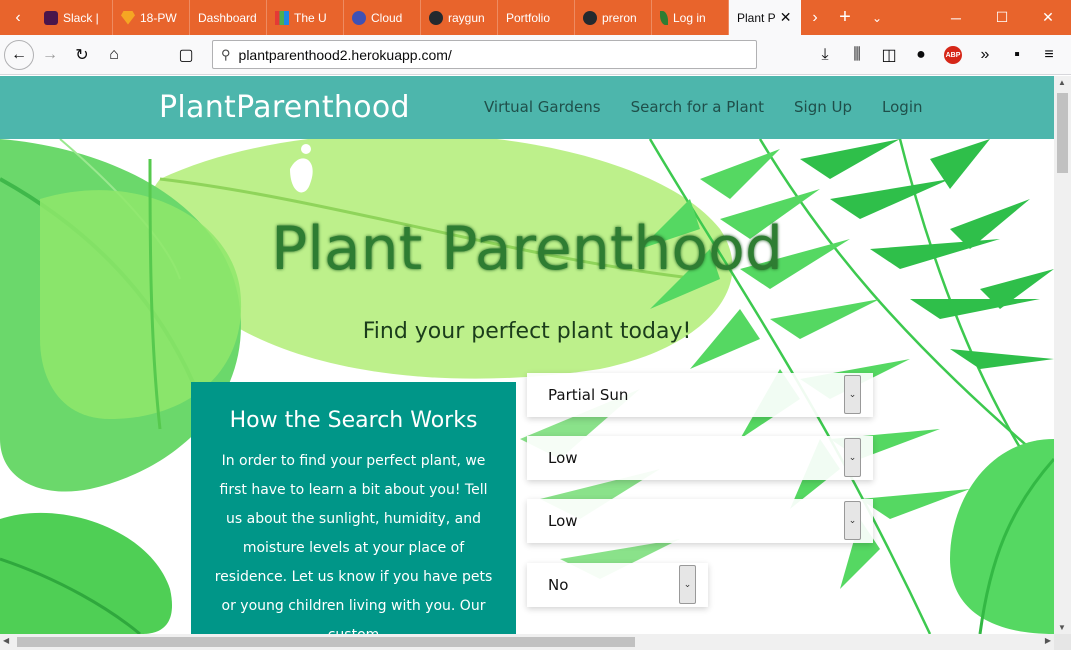 Image resolution: width=1071 pixels, height=650 pixels. Describe the element at coordinates (226, 54) in the screenshot. I see `search-icon: ⚲` at that location.